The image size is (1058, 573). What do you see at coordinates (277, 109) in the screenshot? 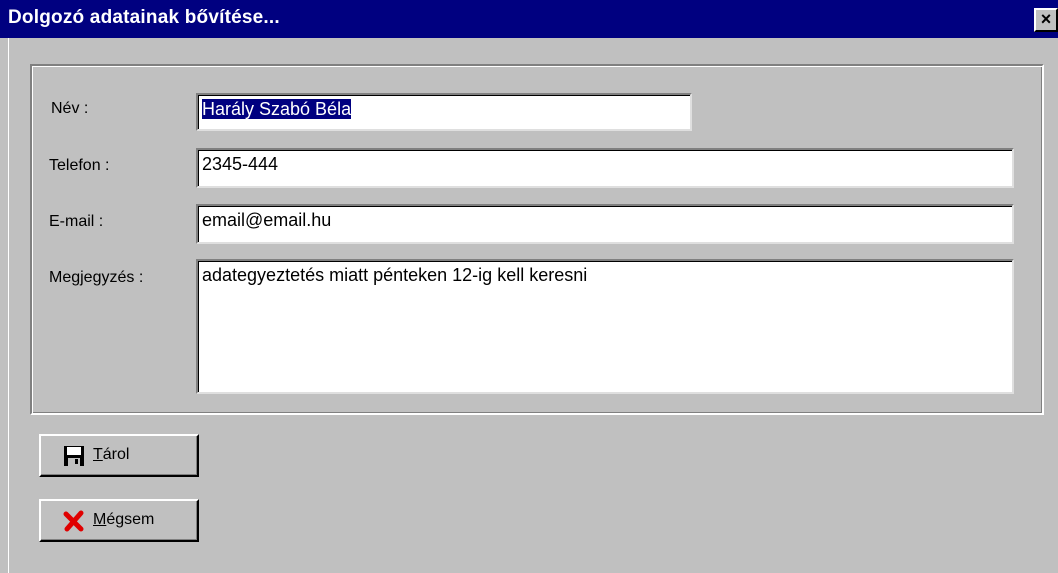
I see `name-value: Harály Szabó Béla` at bounding box center [277, 109].